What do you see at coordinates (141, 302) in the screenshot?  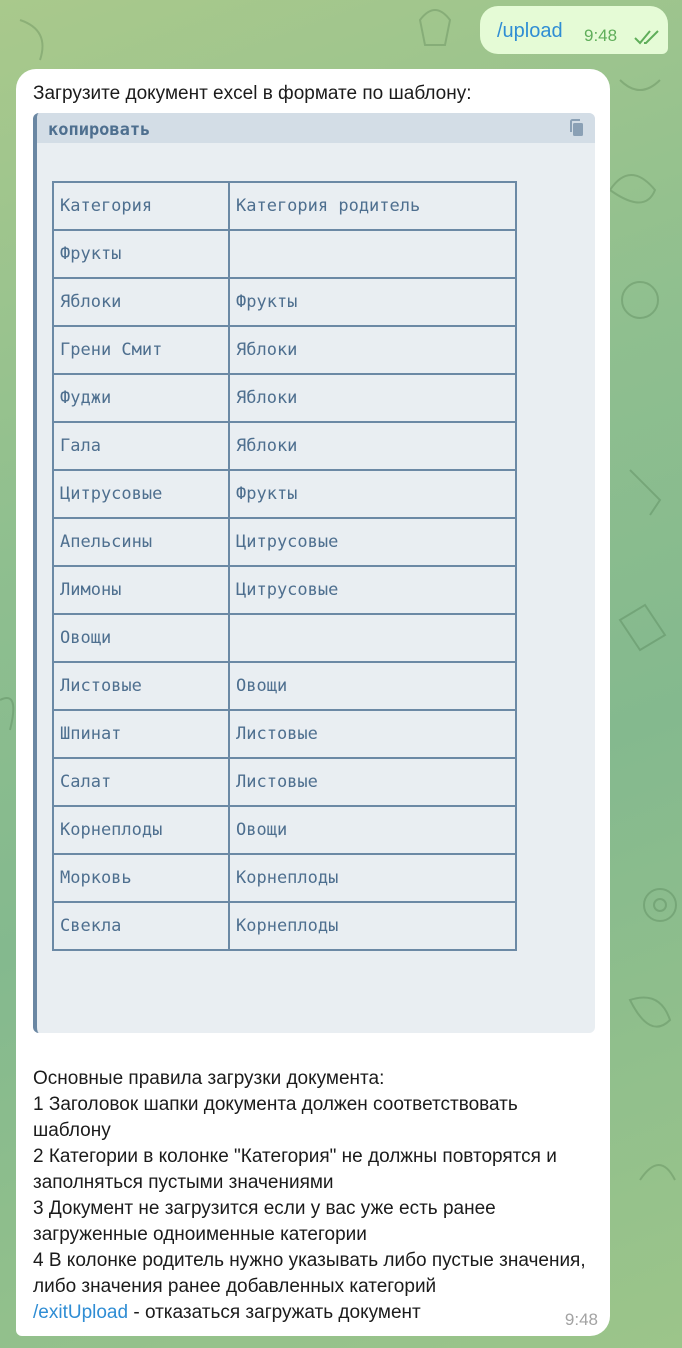 I see `table-cell-category: Яблоки` at bounding box center [141, 302].